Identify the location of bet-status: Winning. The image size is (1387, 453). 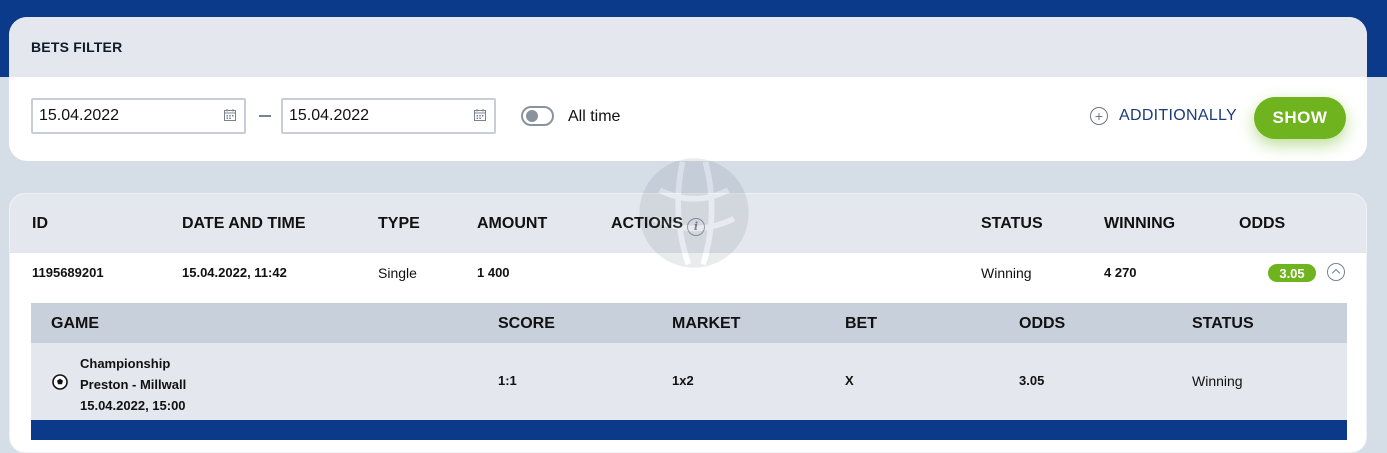
(1006, 273).